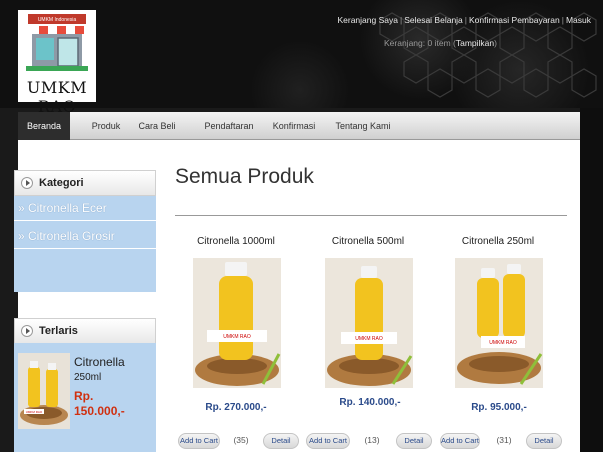 The width and height of the screenshot is (603, 452). What do you see at coordinates (44, 391) in the screenshot?
I see `bestseller-product-image: UMKM RAO` at bounding box center [44, 391].